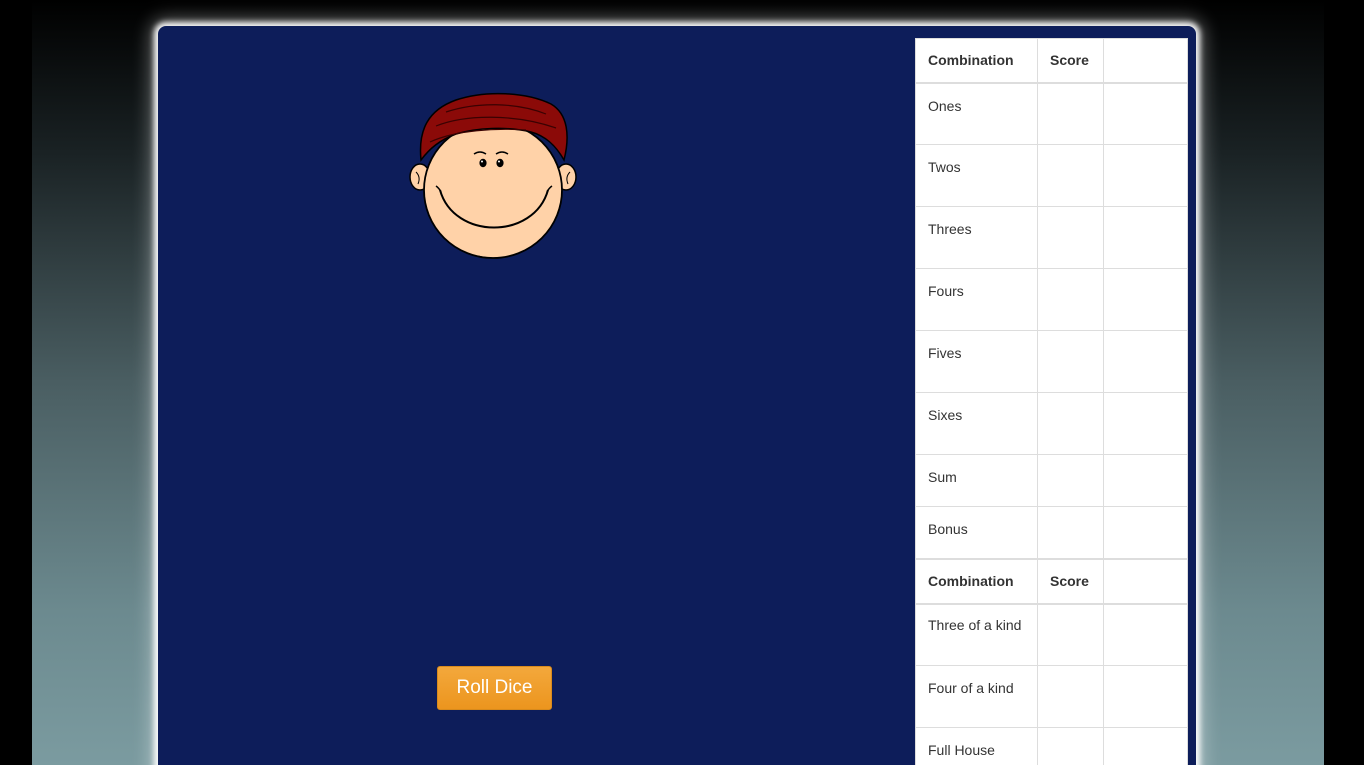  I want to click on upper-section-table: Combination Score Ones Twos Threes Fours, so click(1051, 298).